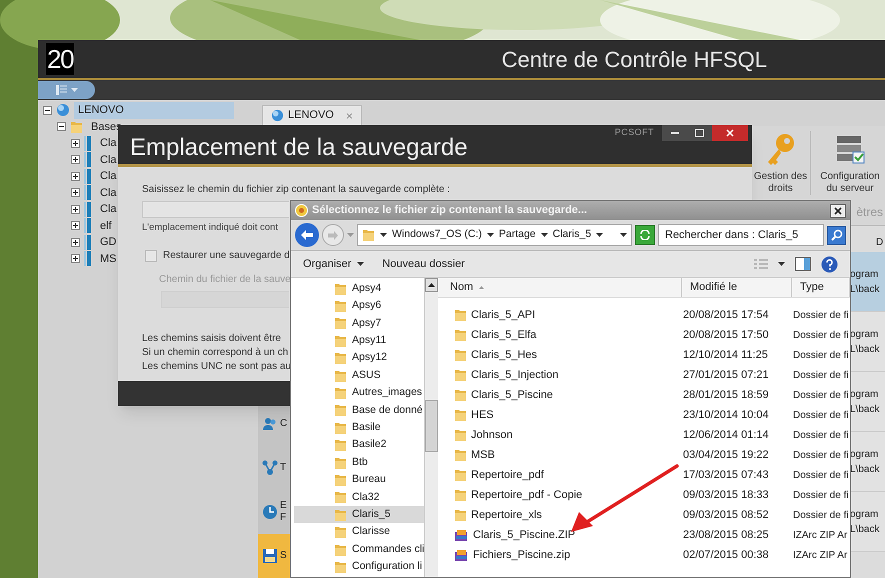 This screenshot has width=885, height=578. I want to click on breadcrumb-item: Windows7_OS (C:), so click(437, 235).